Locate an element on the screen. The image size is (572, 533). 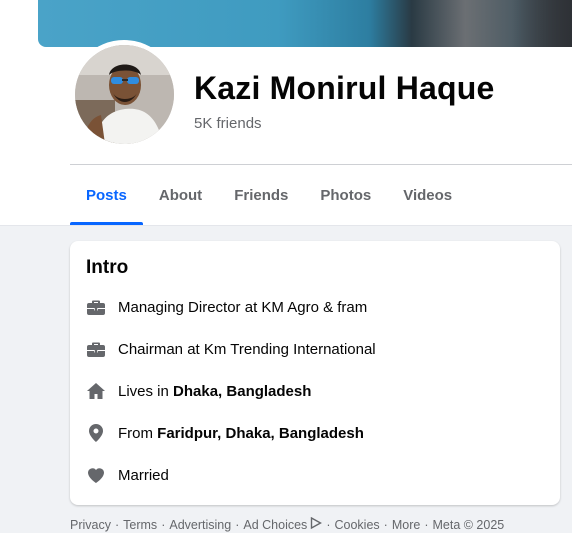
intro-prefix: From is located at coordinates (138, 433).